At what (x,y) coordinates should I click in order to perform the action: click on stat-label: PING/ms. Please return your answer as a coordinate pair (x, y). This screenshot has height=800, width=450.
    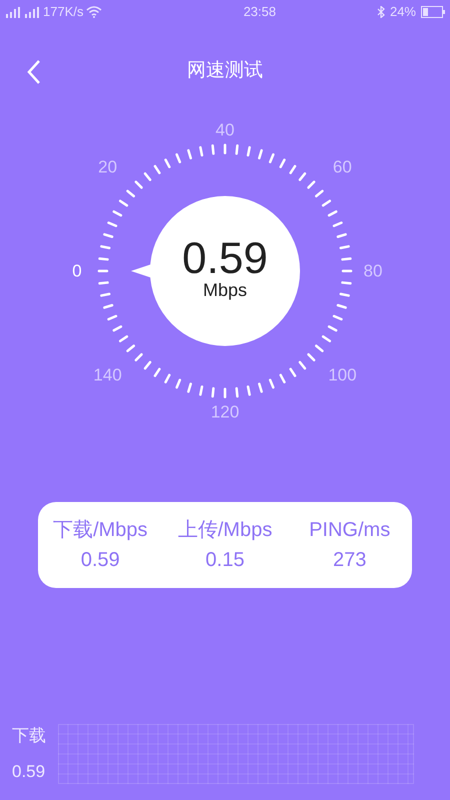
    Looking at the image, I should click on (349, 530).